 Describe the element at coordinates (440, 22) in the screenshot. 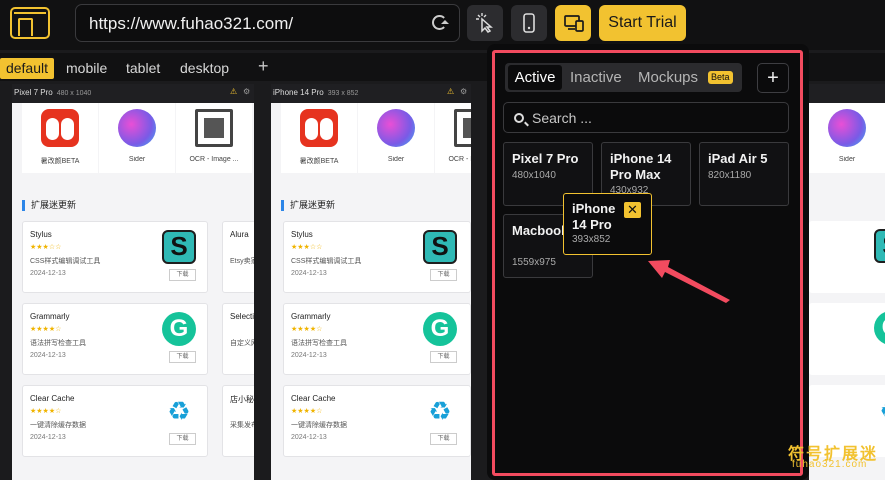

I see `reload-icon` at that location.